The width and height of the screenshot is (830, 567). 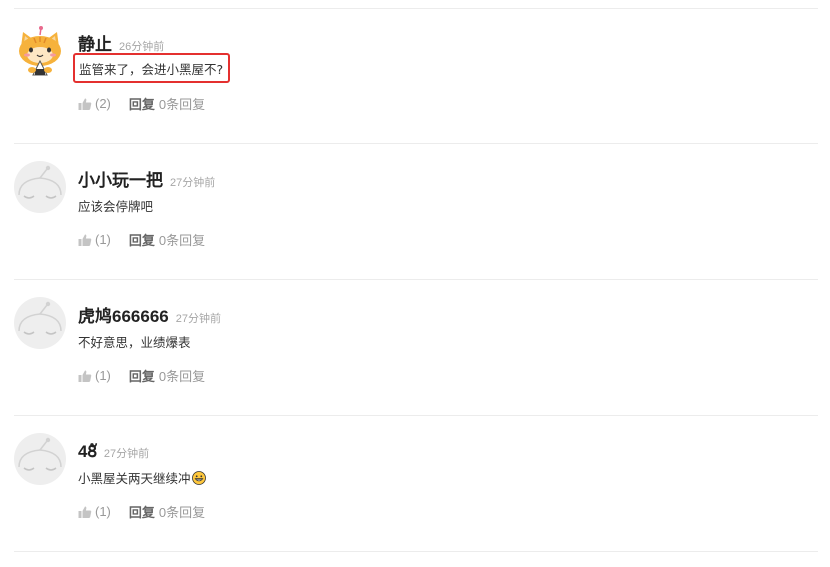 I want to click on comment-text: 监管来了，会进小黑屋不?, so click(x=152, y=68).